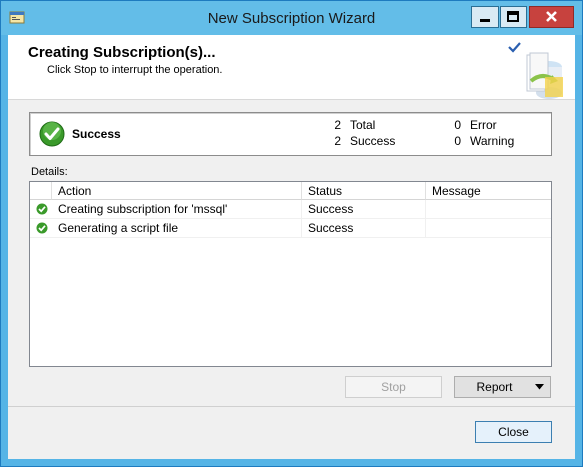  I want to click on page-subtitle: Click Stop to interrupt the operation., so click(135, 70).